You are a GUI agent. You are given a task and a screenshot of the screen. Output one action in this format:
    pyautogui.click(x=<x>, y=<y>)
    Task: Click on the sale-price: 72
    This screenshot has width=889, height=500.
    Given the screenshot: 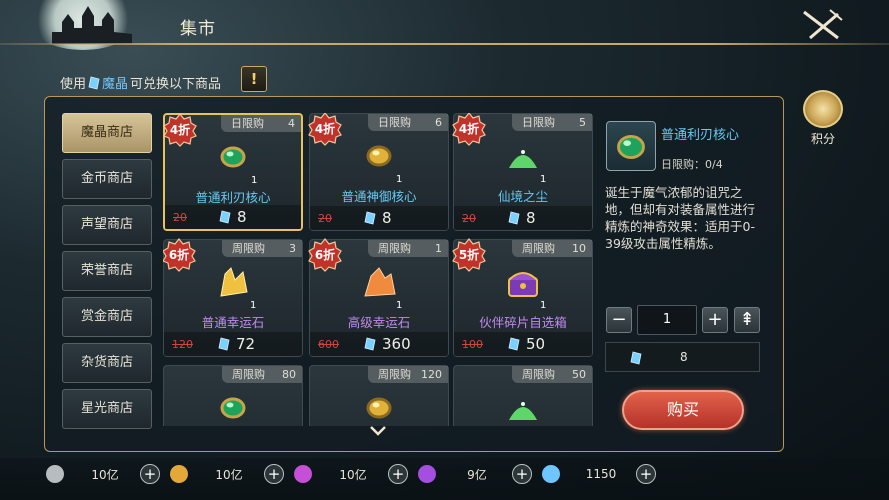 What is the action you would take?
    pyautogui.click(x=246, y=344)
    